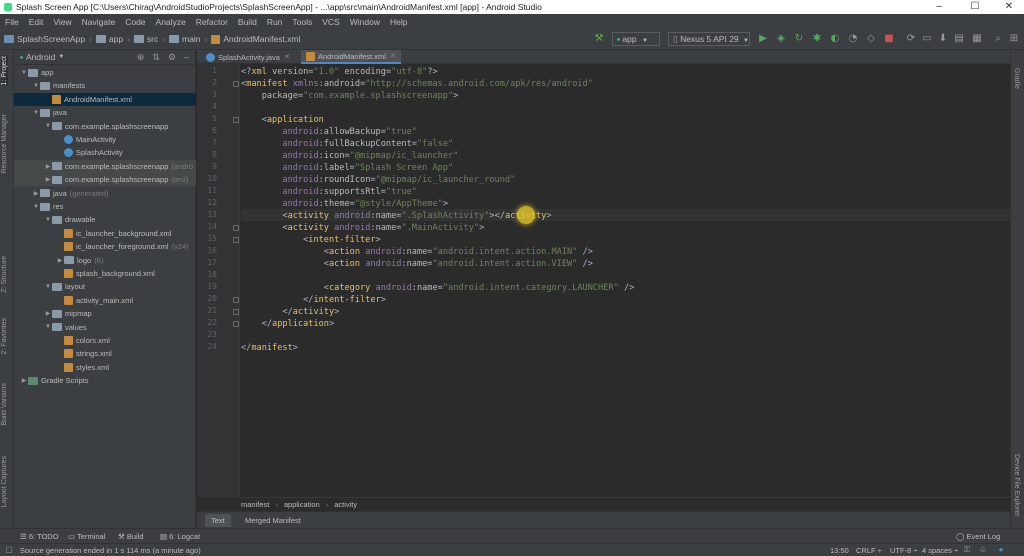  What do you see at coordinates (939, 7) in the screenshot?
I see `minimize-button: –` at bounding box center [939, 7].